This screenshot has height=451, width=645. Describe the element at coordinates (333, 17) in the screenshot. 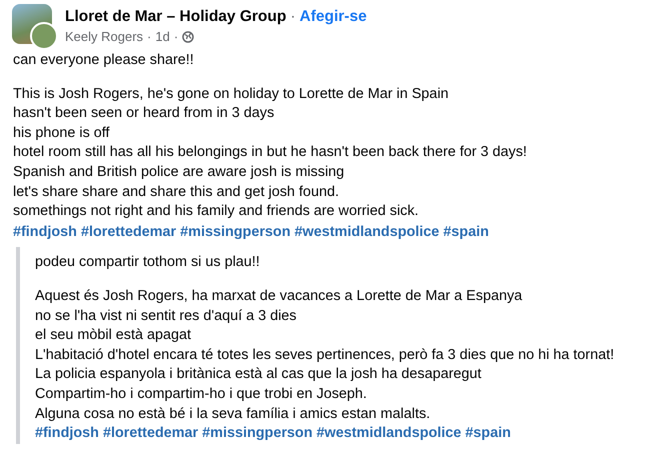

I see `join-link: Afegir-se` at that location.